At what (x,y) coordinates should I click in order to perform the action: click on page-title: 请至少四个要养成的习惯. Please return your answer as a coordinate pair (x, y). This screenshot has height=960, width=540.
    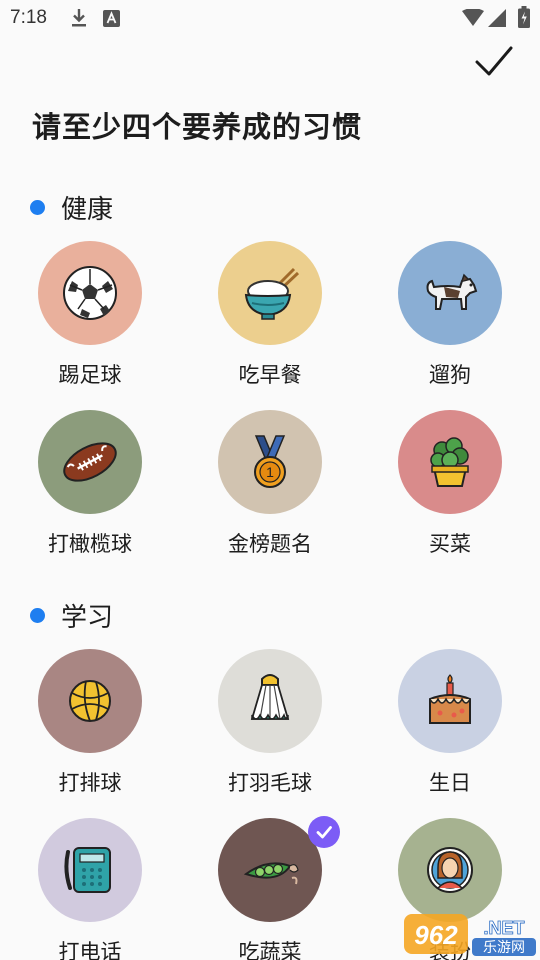
    Looking at the image, I should click on (197, 127).